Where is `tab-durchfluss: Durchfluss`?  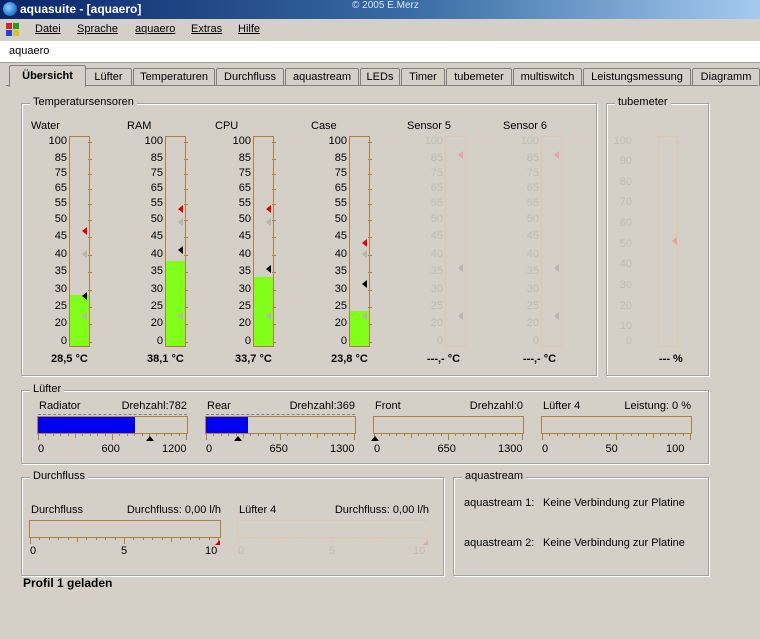 tab-durchfluss: Durchfluss is located at coordinates (250, 77).